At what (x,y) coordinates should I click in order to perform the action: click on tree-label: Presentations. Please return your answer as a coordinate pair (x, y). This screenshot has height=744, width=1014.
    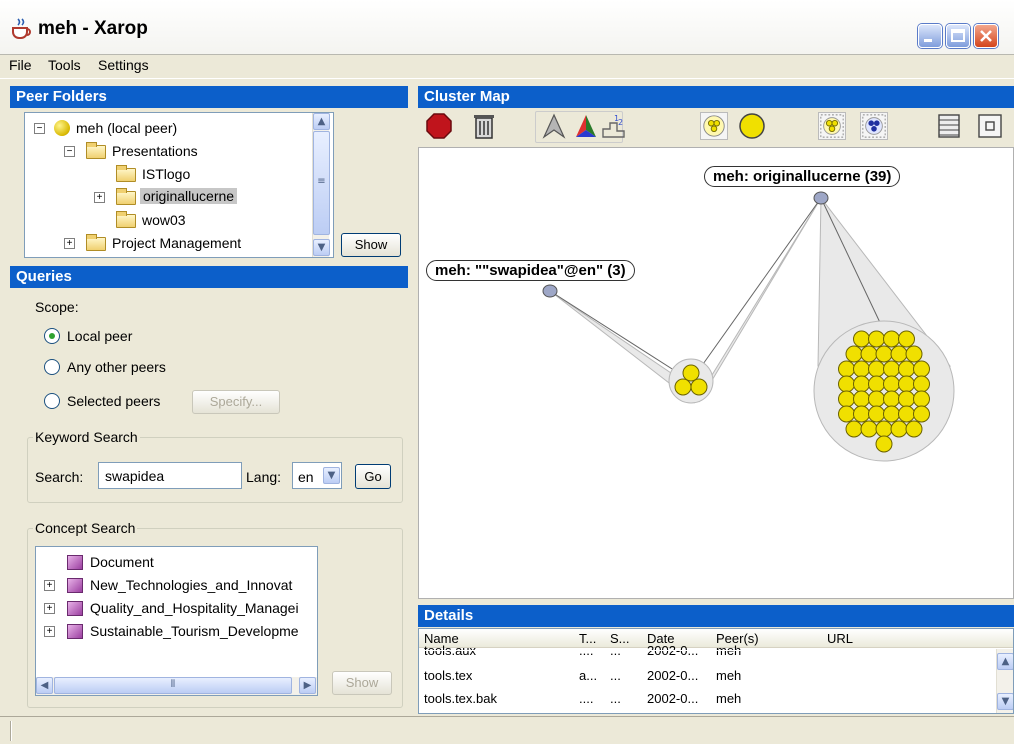
    Looking at the image, I should click on (155, 151).